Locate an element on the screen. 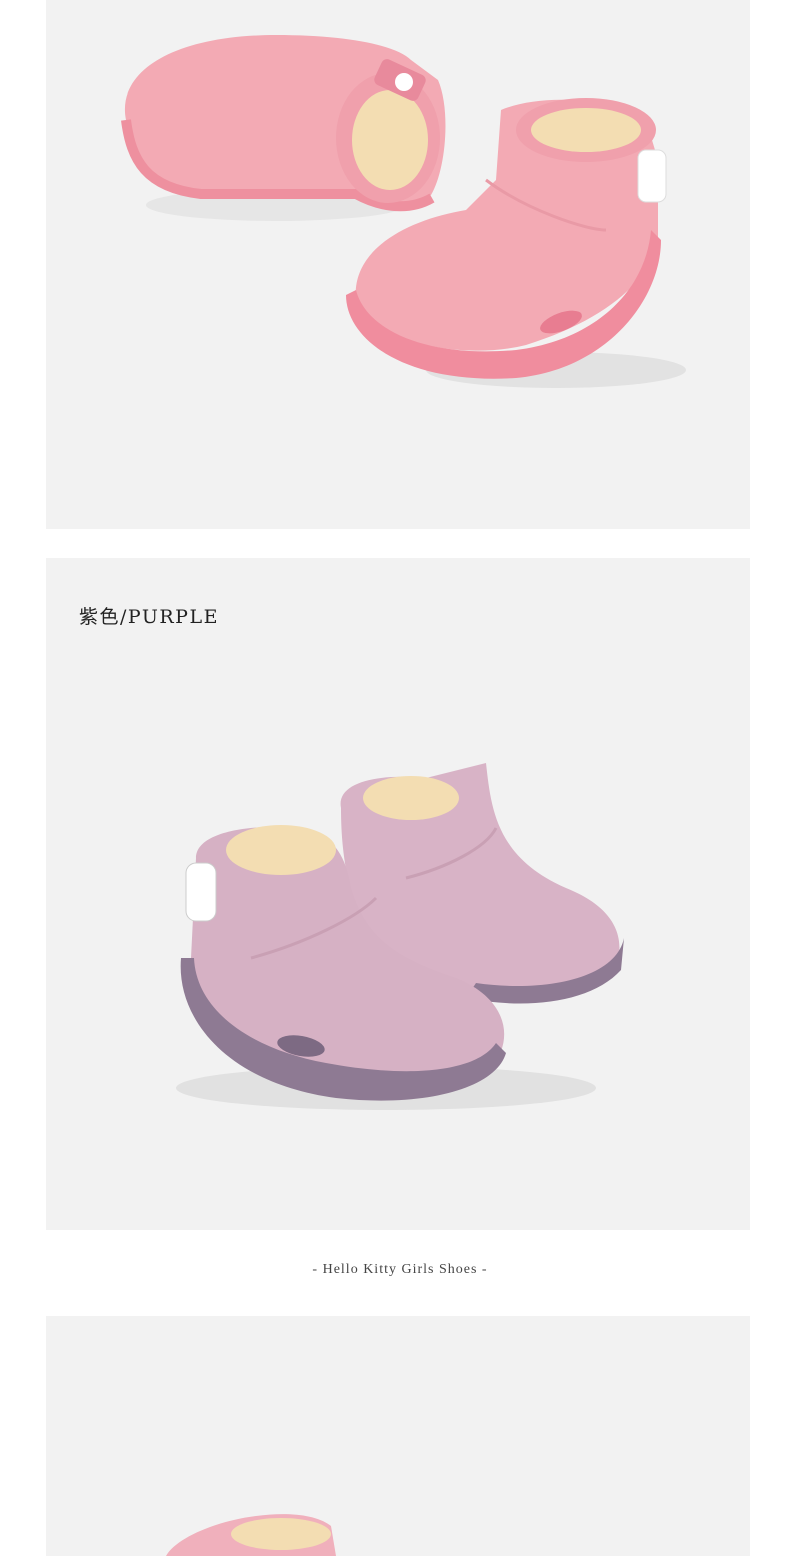  purple-shoes-illustration is located at coordinates (400, 936).